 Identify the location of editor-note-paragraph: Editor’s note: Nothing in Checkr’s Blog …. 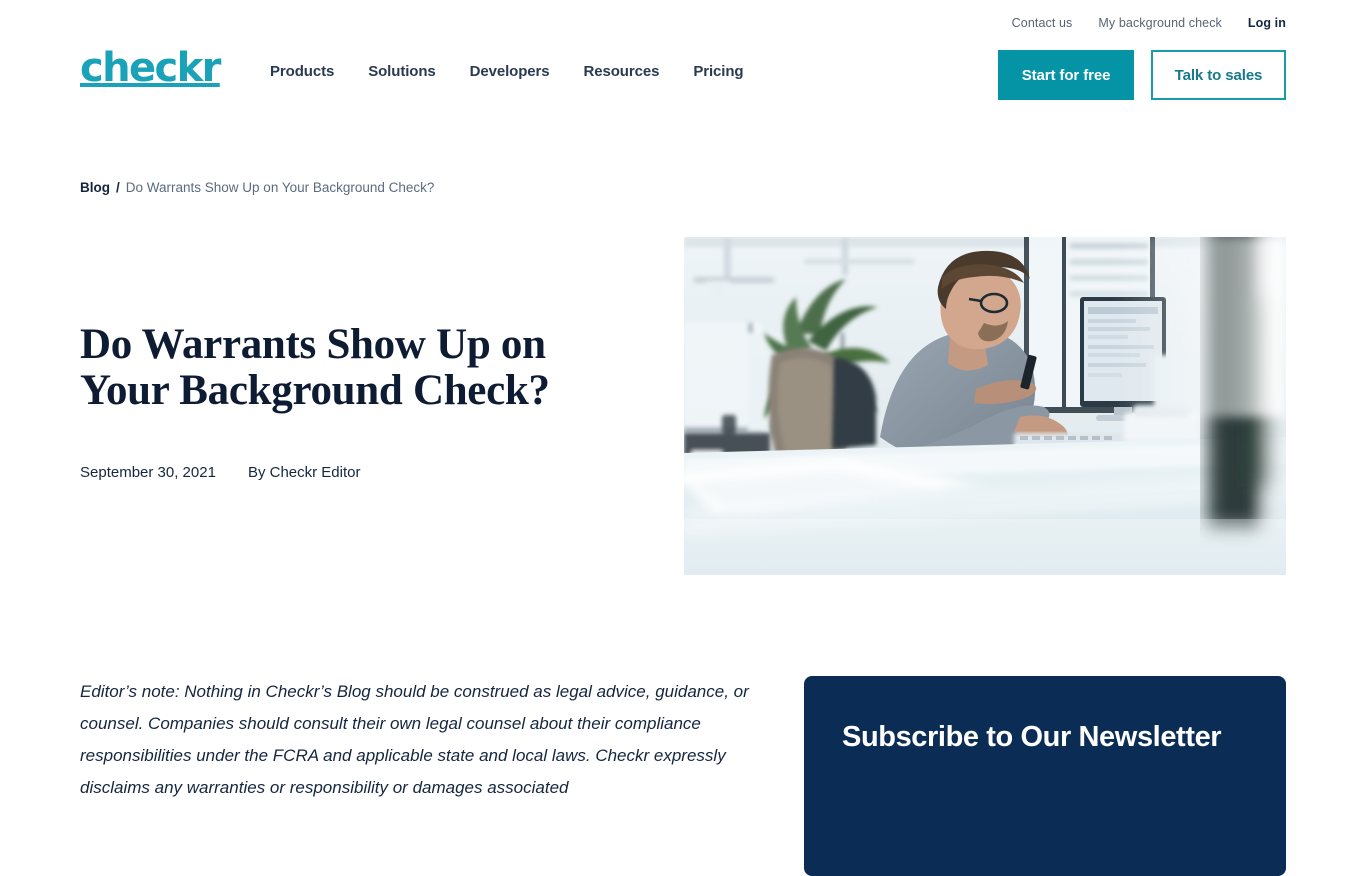
(414, 739).